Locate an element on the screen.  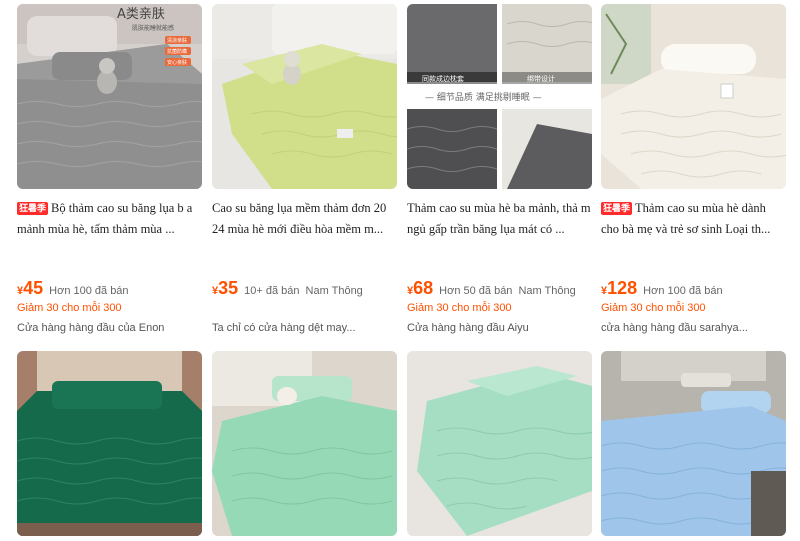
sold-count: Hơn 50 đã bán is located at coordinates (476, 291).